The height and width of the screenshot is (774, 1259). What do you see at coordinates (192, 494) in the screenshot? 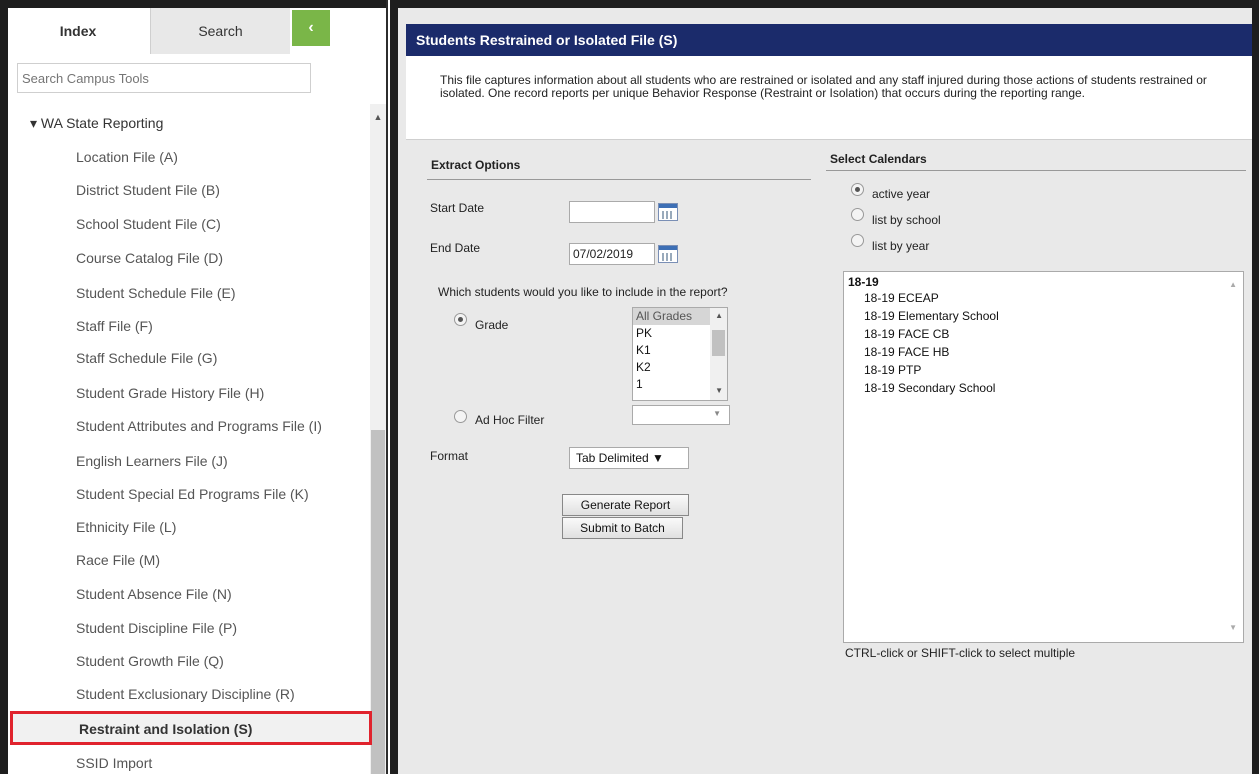
I see `tree-item-student-special-ed-programs-file: Student Special Ed Programs File (K)` at bounding box center [192, 494].